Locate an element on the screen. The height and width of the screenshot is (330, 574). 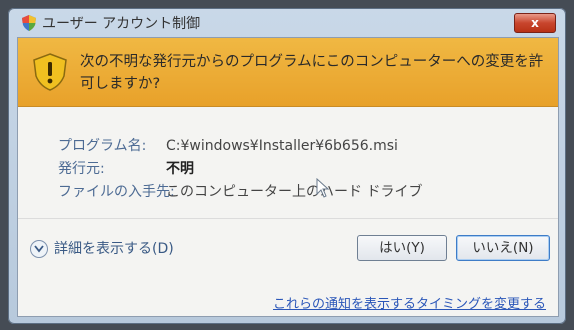
shield-icon is located at coordinates (29, 23).